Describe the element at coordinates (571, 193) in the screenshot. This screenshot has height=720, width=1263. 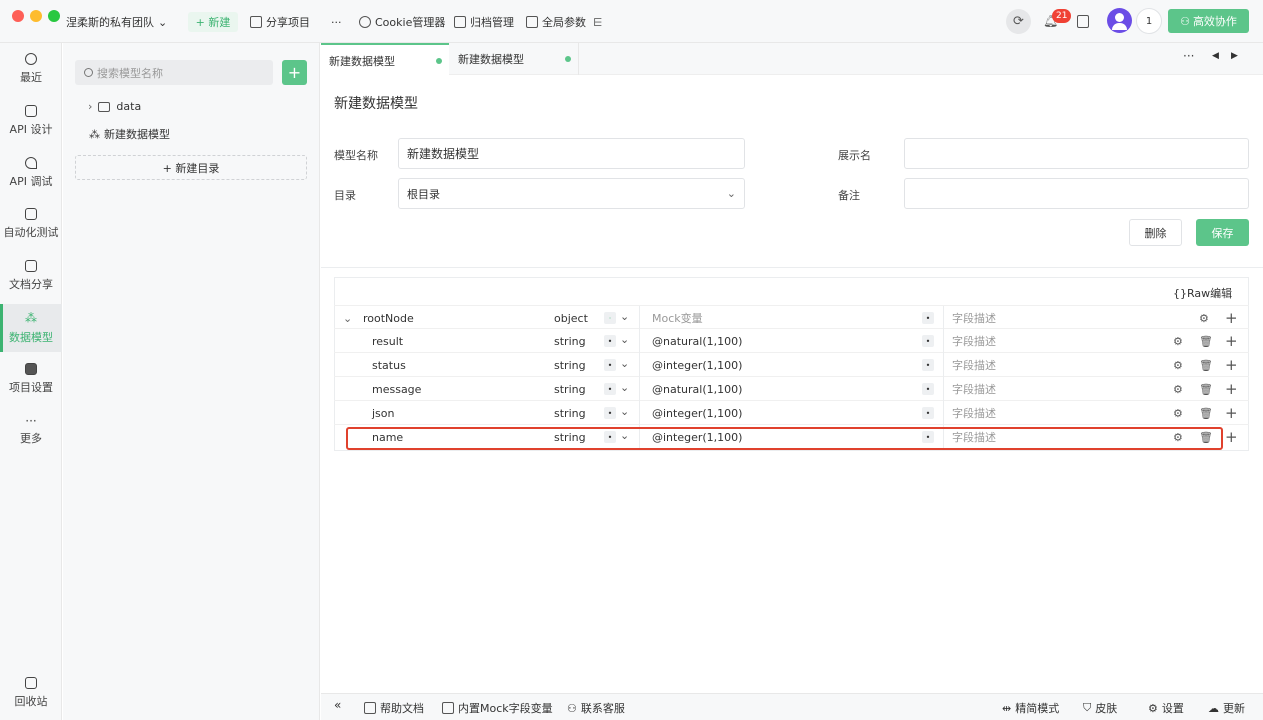
I see `directory-select: 根目录 ⌄` at that location.